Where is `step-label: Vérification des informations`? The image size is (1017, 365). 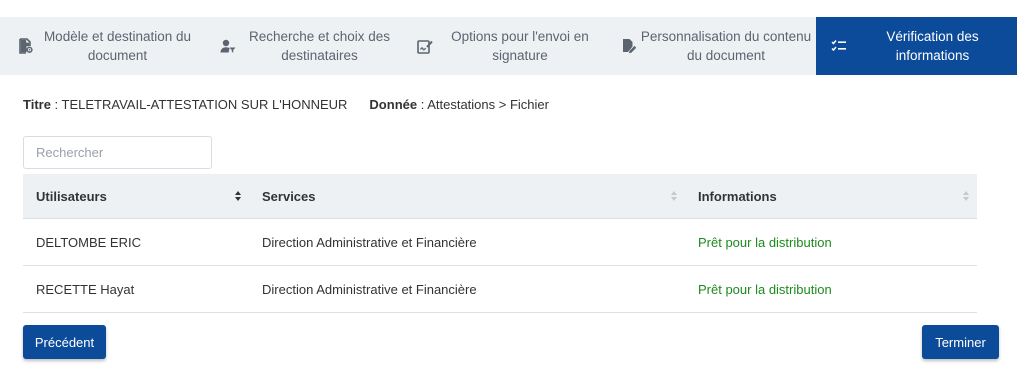
step-label: Vérification des informations is located at coordinates (932, 46).